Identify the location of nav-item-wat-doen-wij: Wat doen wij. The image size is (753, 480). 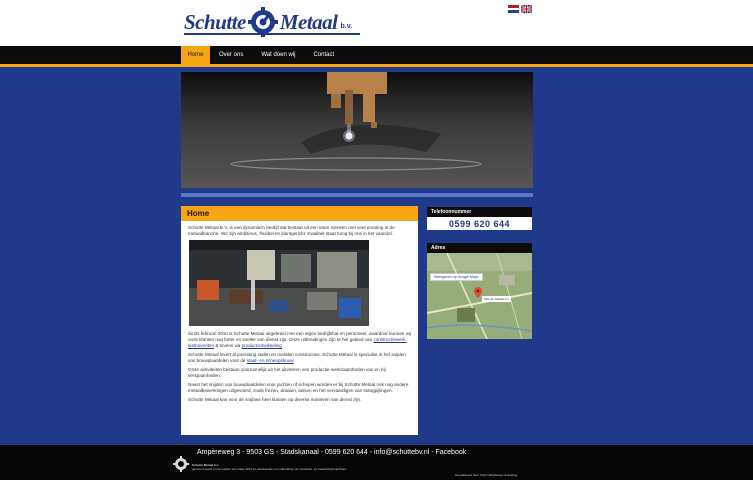
(278, 55).